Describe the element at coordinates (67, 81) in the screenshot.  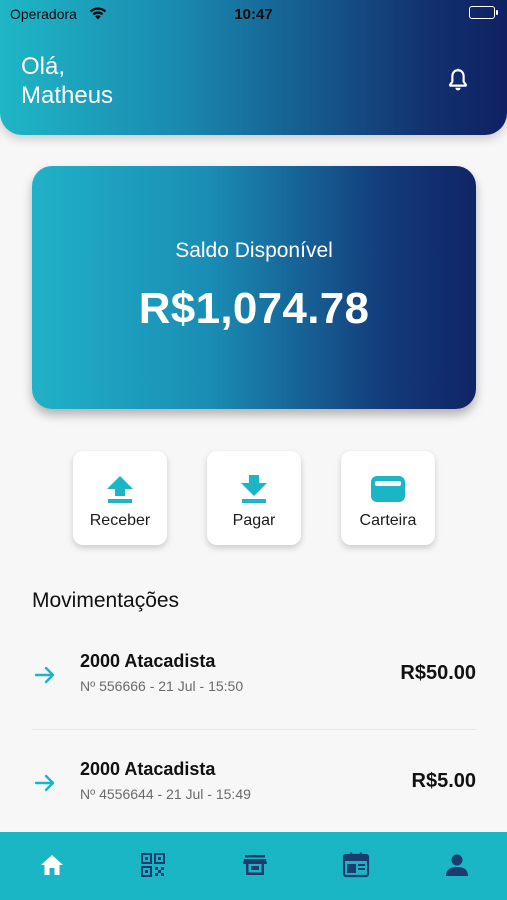
I see `greeting: Olá, Matheus` at that location.